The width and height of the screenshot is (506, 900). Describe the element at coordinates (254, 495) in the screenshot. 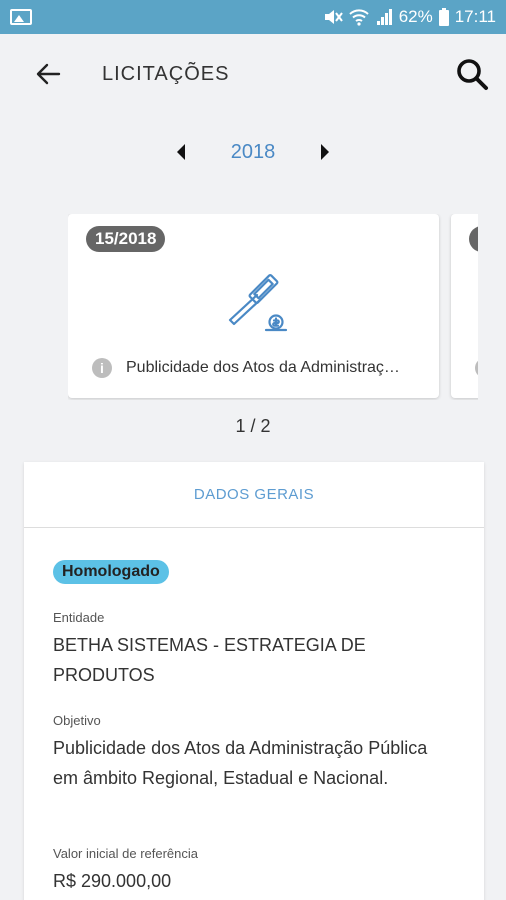

I see `tab-dados-gerais: DADOS GERAIS` at that location.